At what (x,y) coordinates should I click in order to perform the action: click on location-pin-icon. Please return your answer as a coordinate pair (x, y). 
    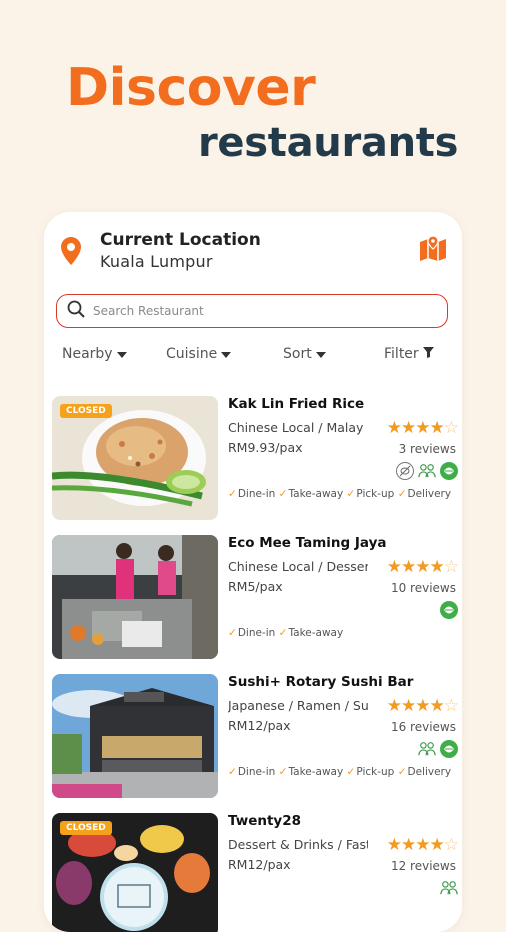
    Looking at the image, I should click on (71, 253).